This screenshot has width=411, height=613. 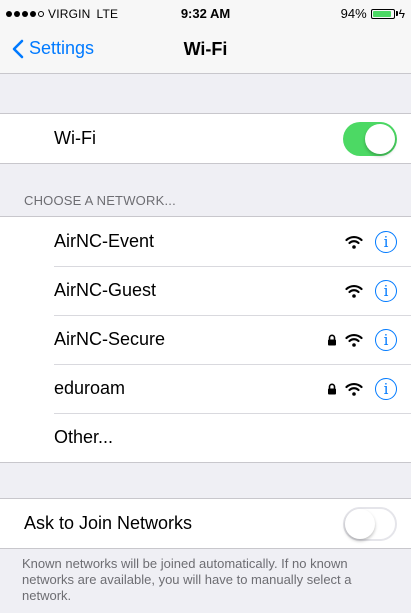 I want to click on charging-bolt-icon: ϟ, so click(x=401, y=13).